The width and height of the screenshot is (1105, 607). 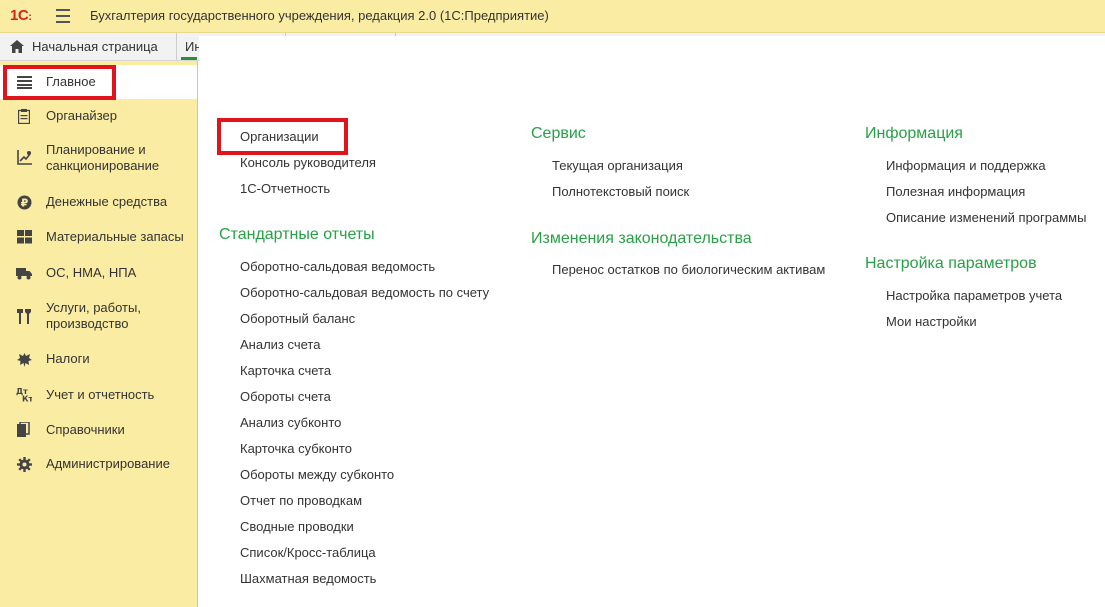 What do you see at coordinates (68, 358) in the screenshot?
I see `sidebar-item-label: Налоги` at bounding box center [68, 358].